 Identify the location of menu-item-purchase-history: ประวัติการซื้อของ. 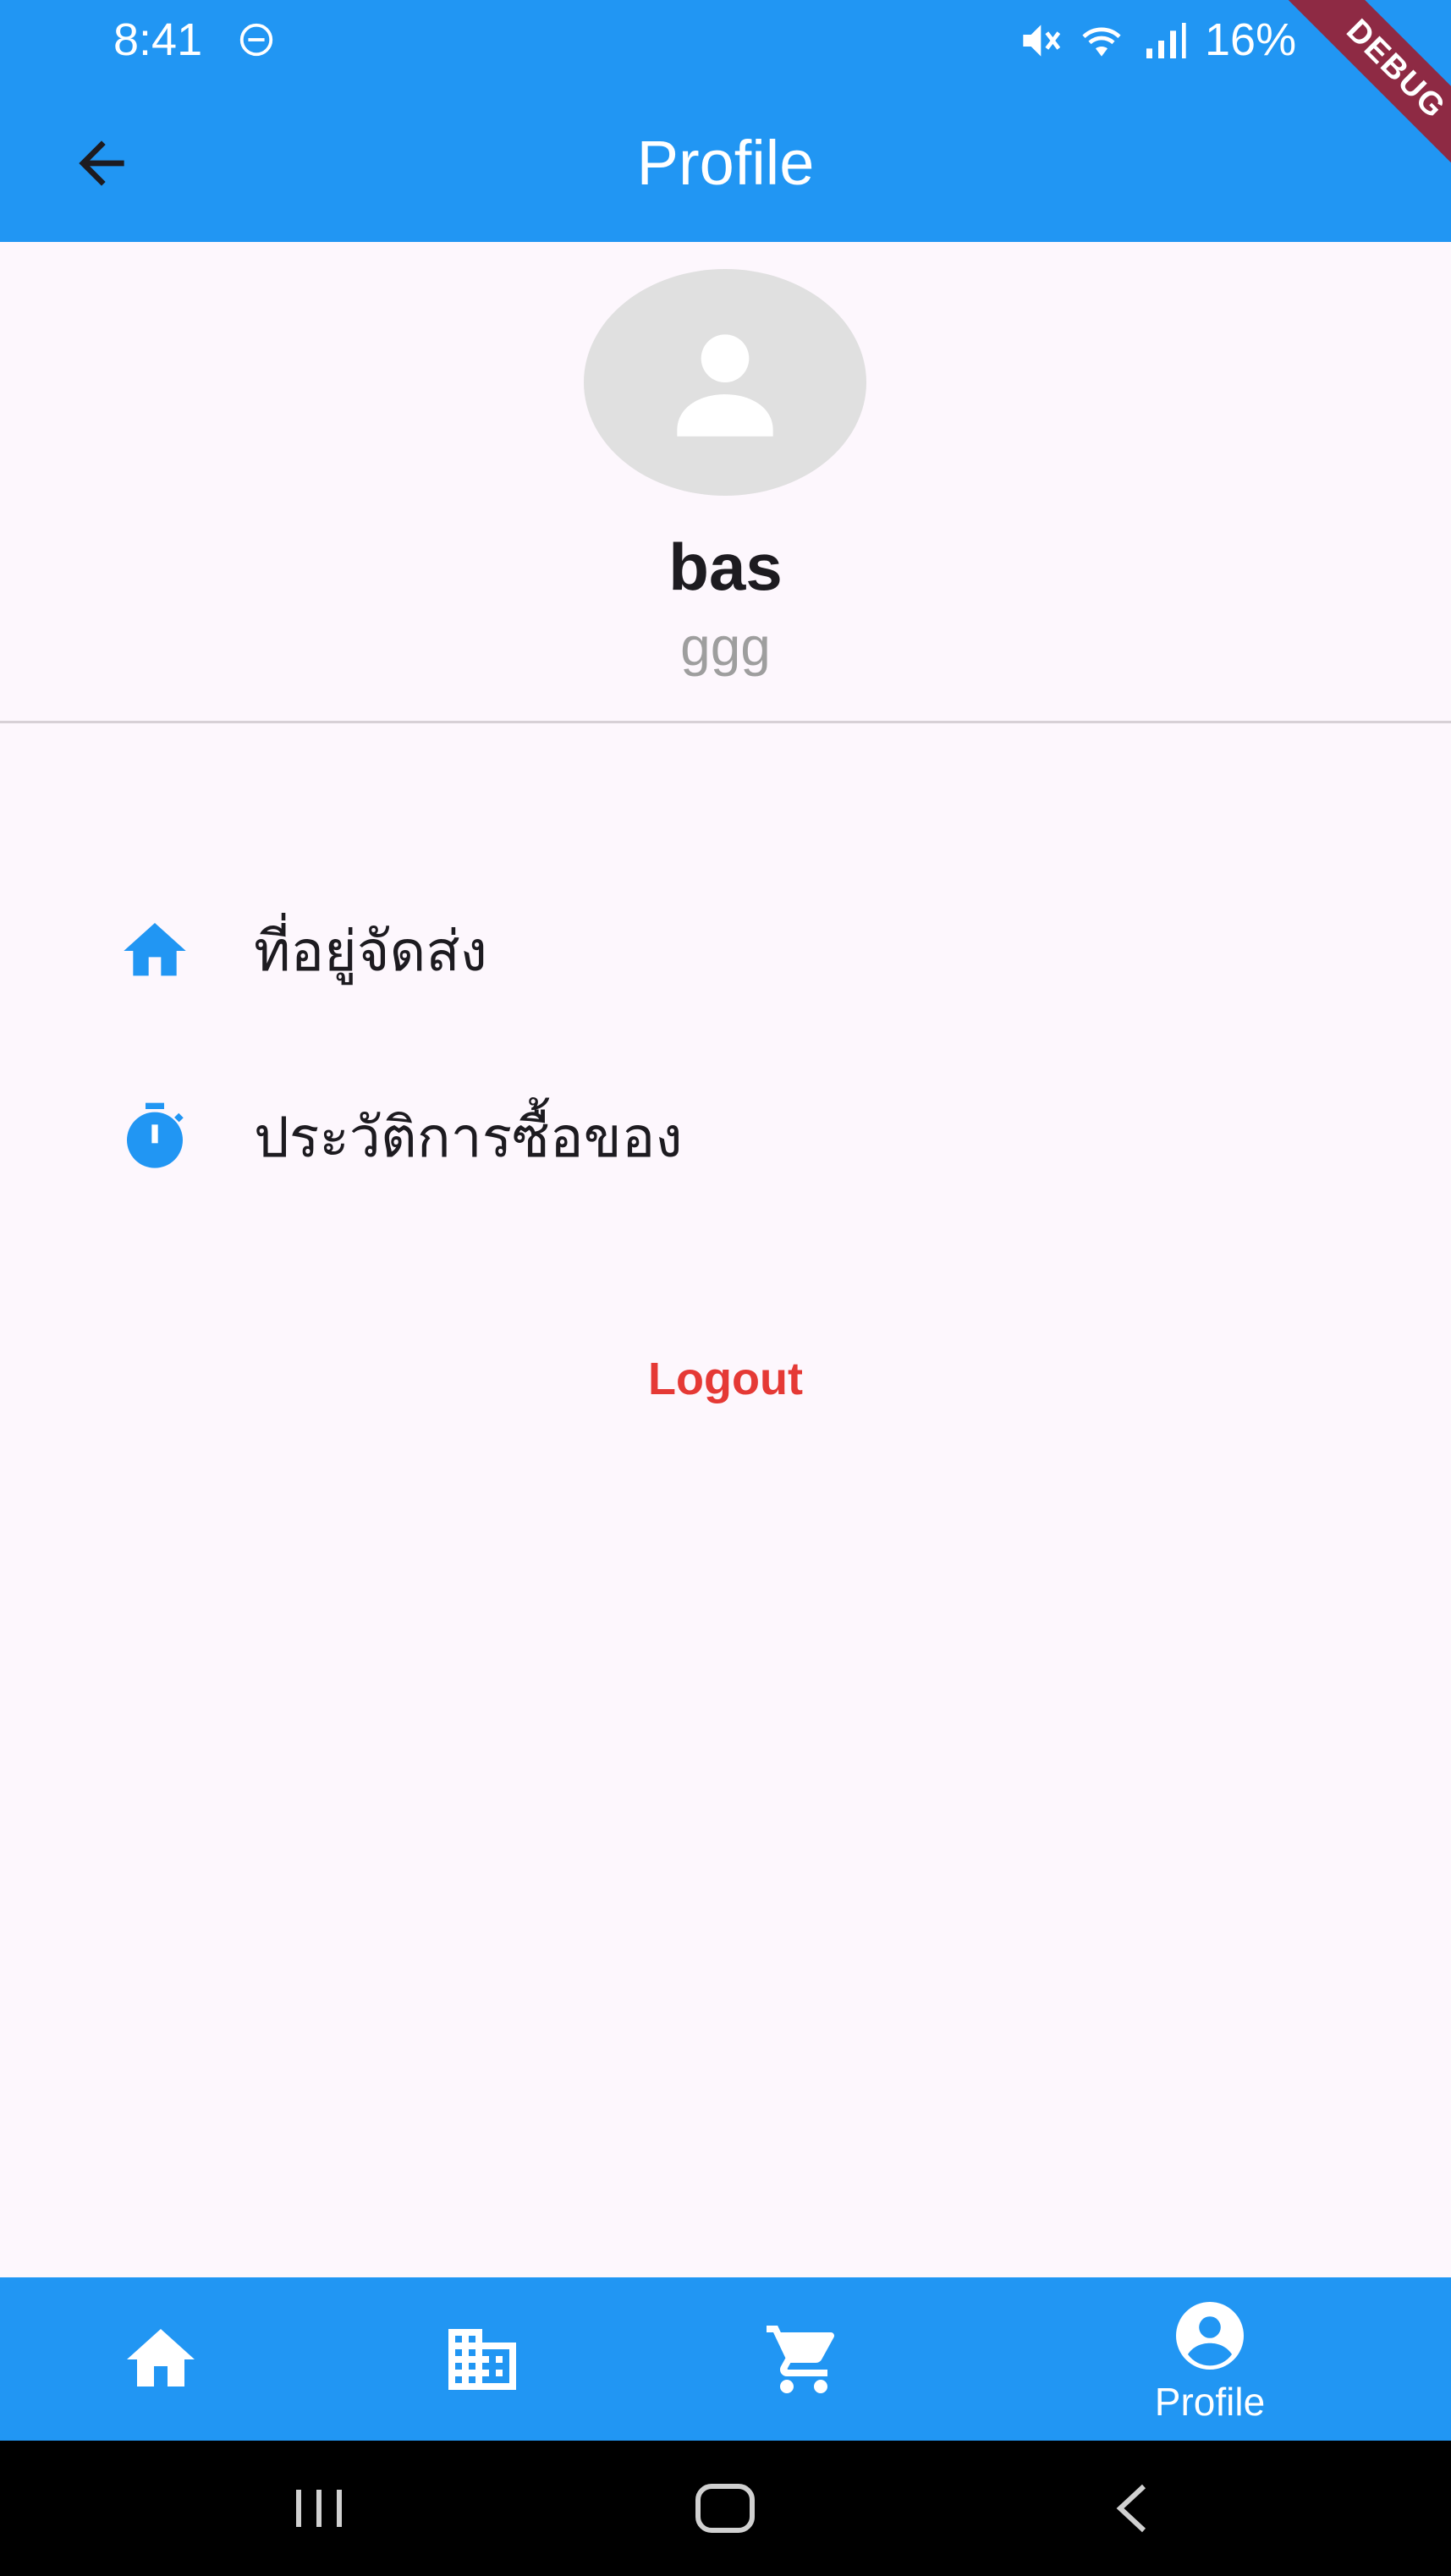
(726, 1137).